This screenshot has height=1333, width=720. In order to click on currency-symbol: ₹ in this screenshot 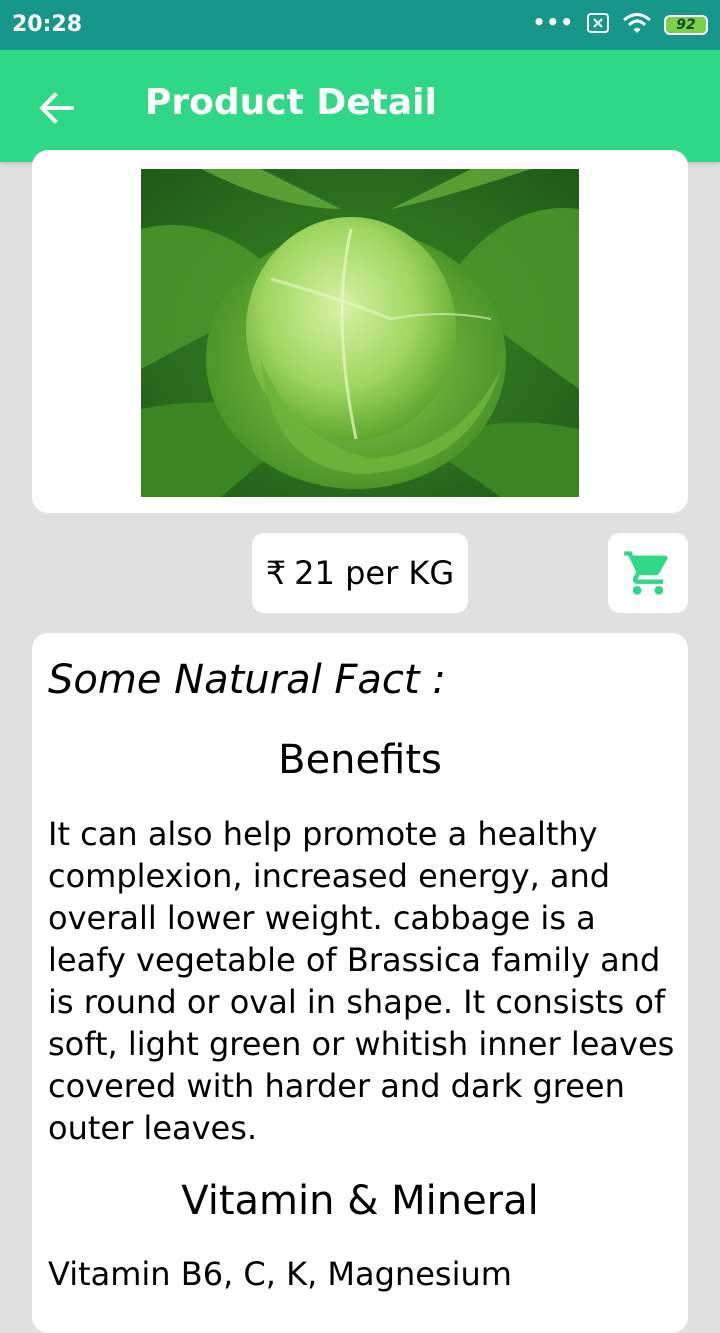, I will do `click(276, 573)`.